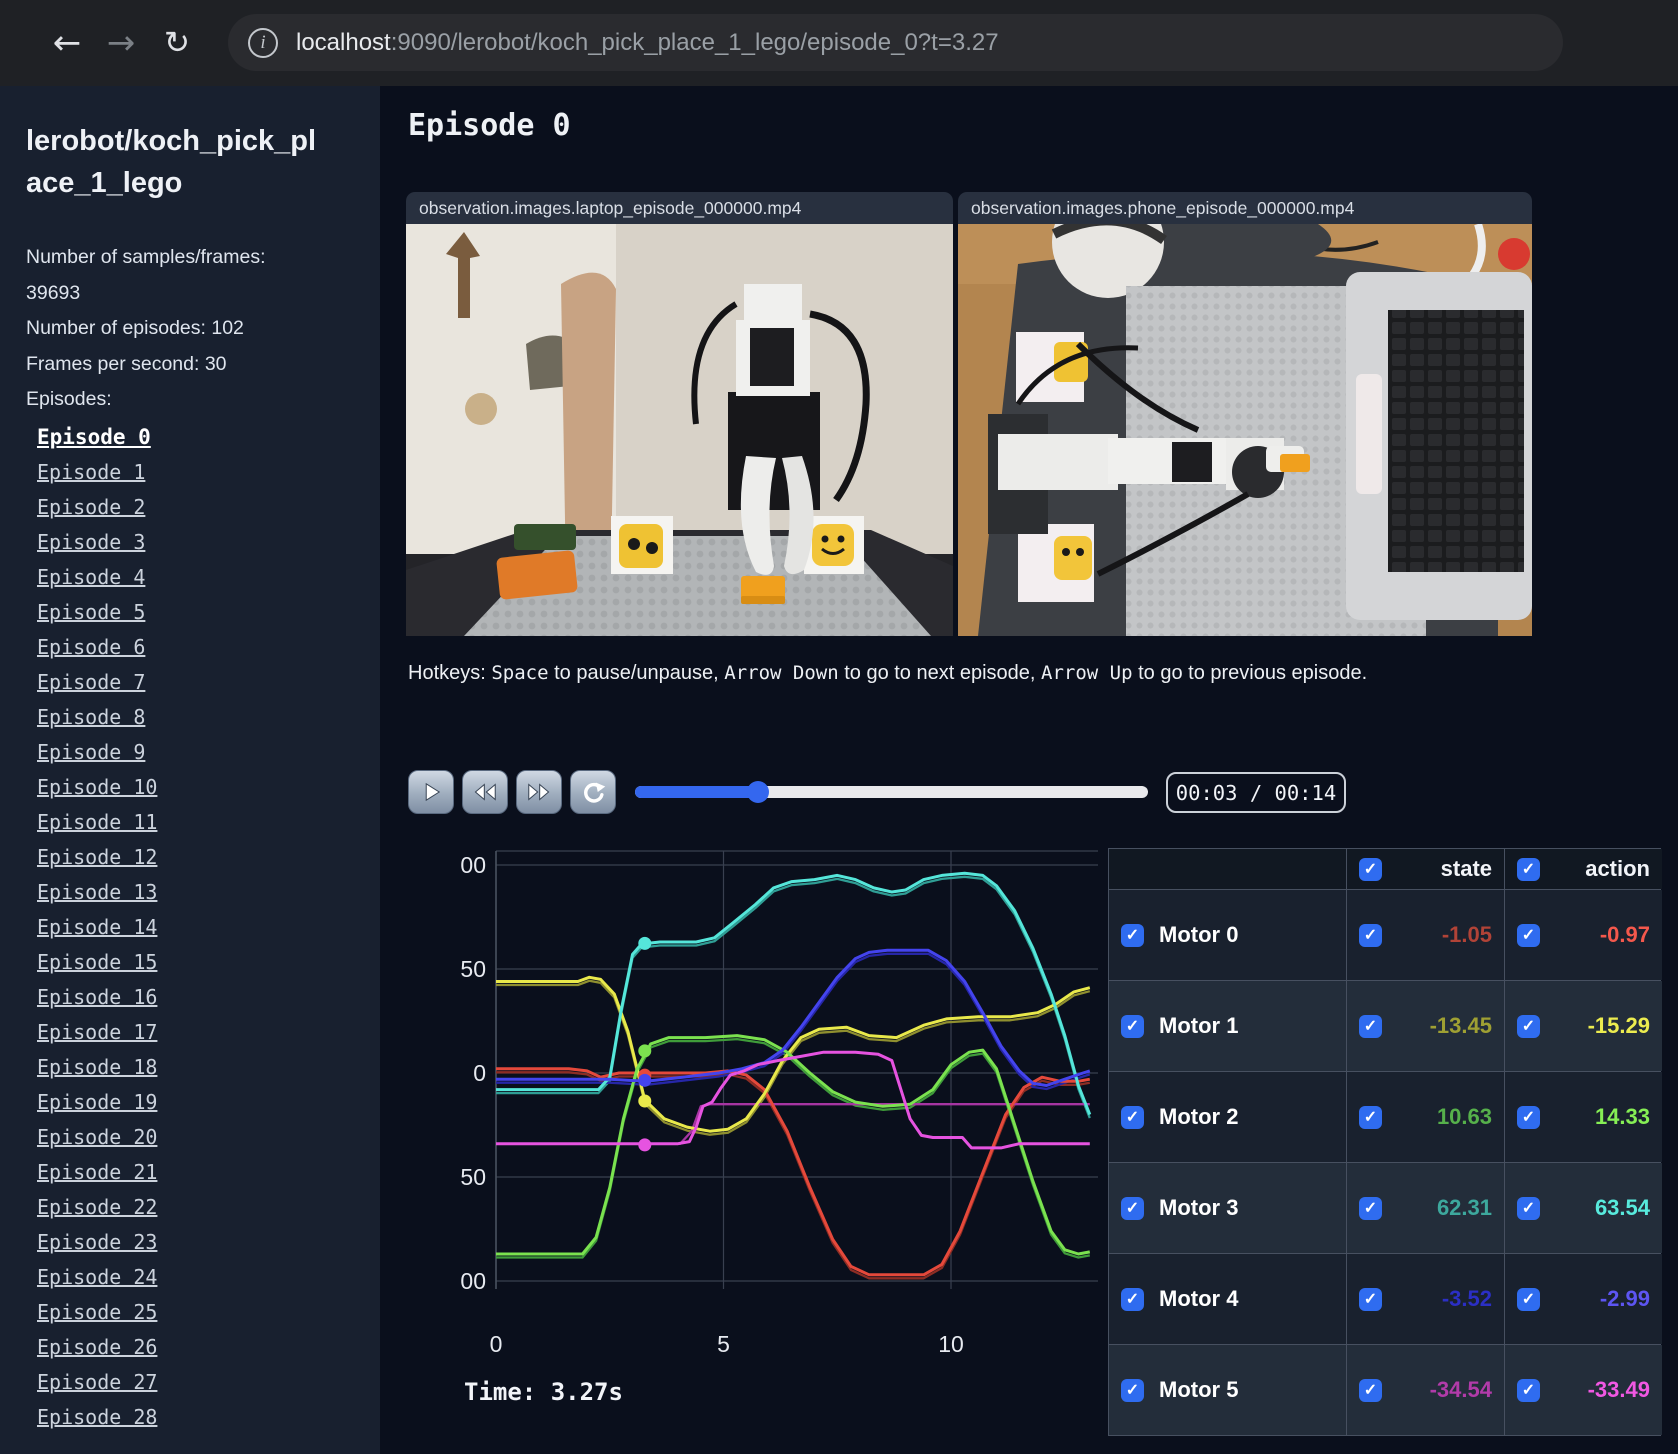 Image resolution: width=1678 pixels, height=1454 pixels. Describe the element at coordinates (91, 507) in the screenshot. I see `episode-link-2: Episode 2` at that location.